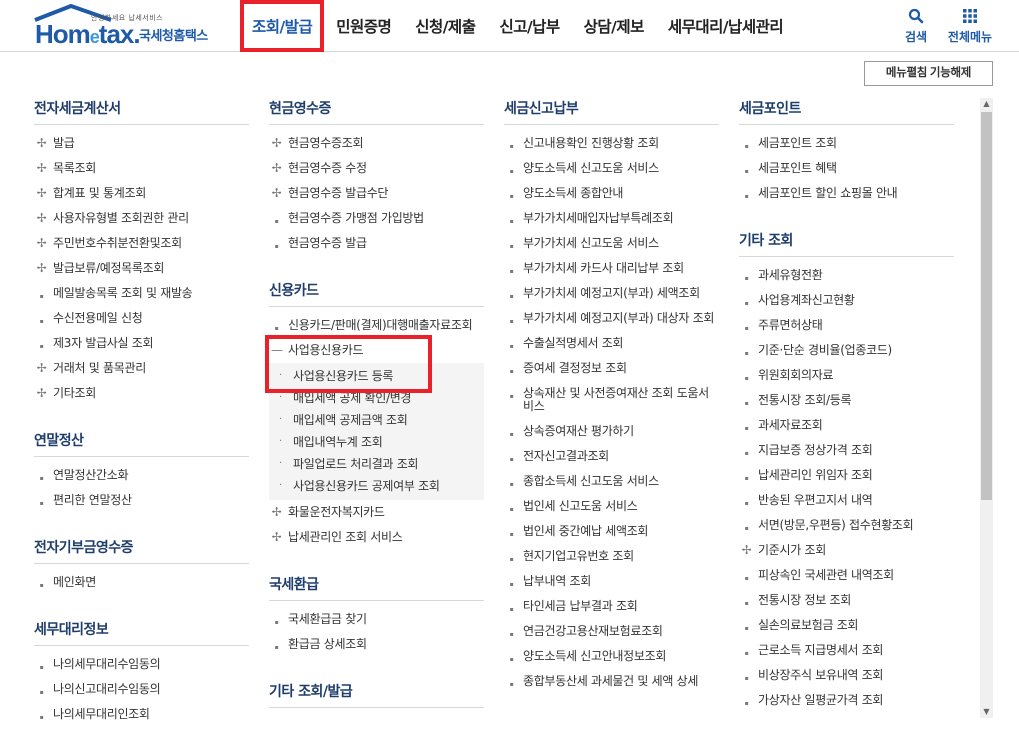 This screenshot has width=1019, height=740. Describe the element at coordinates (141, 582) in the screenshot. I see `menu-item: ▪ 메인화면` at that location.